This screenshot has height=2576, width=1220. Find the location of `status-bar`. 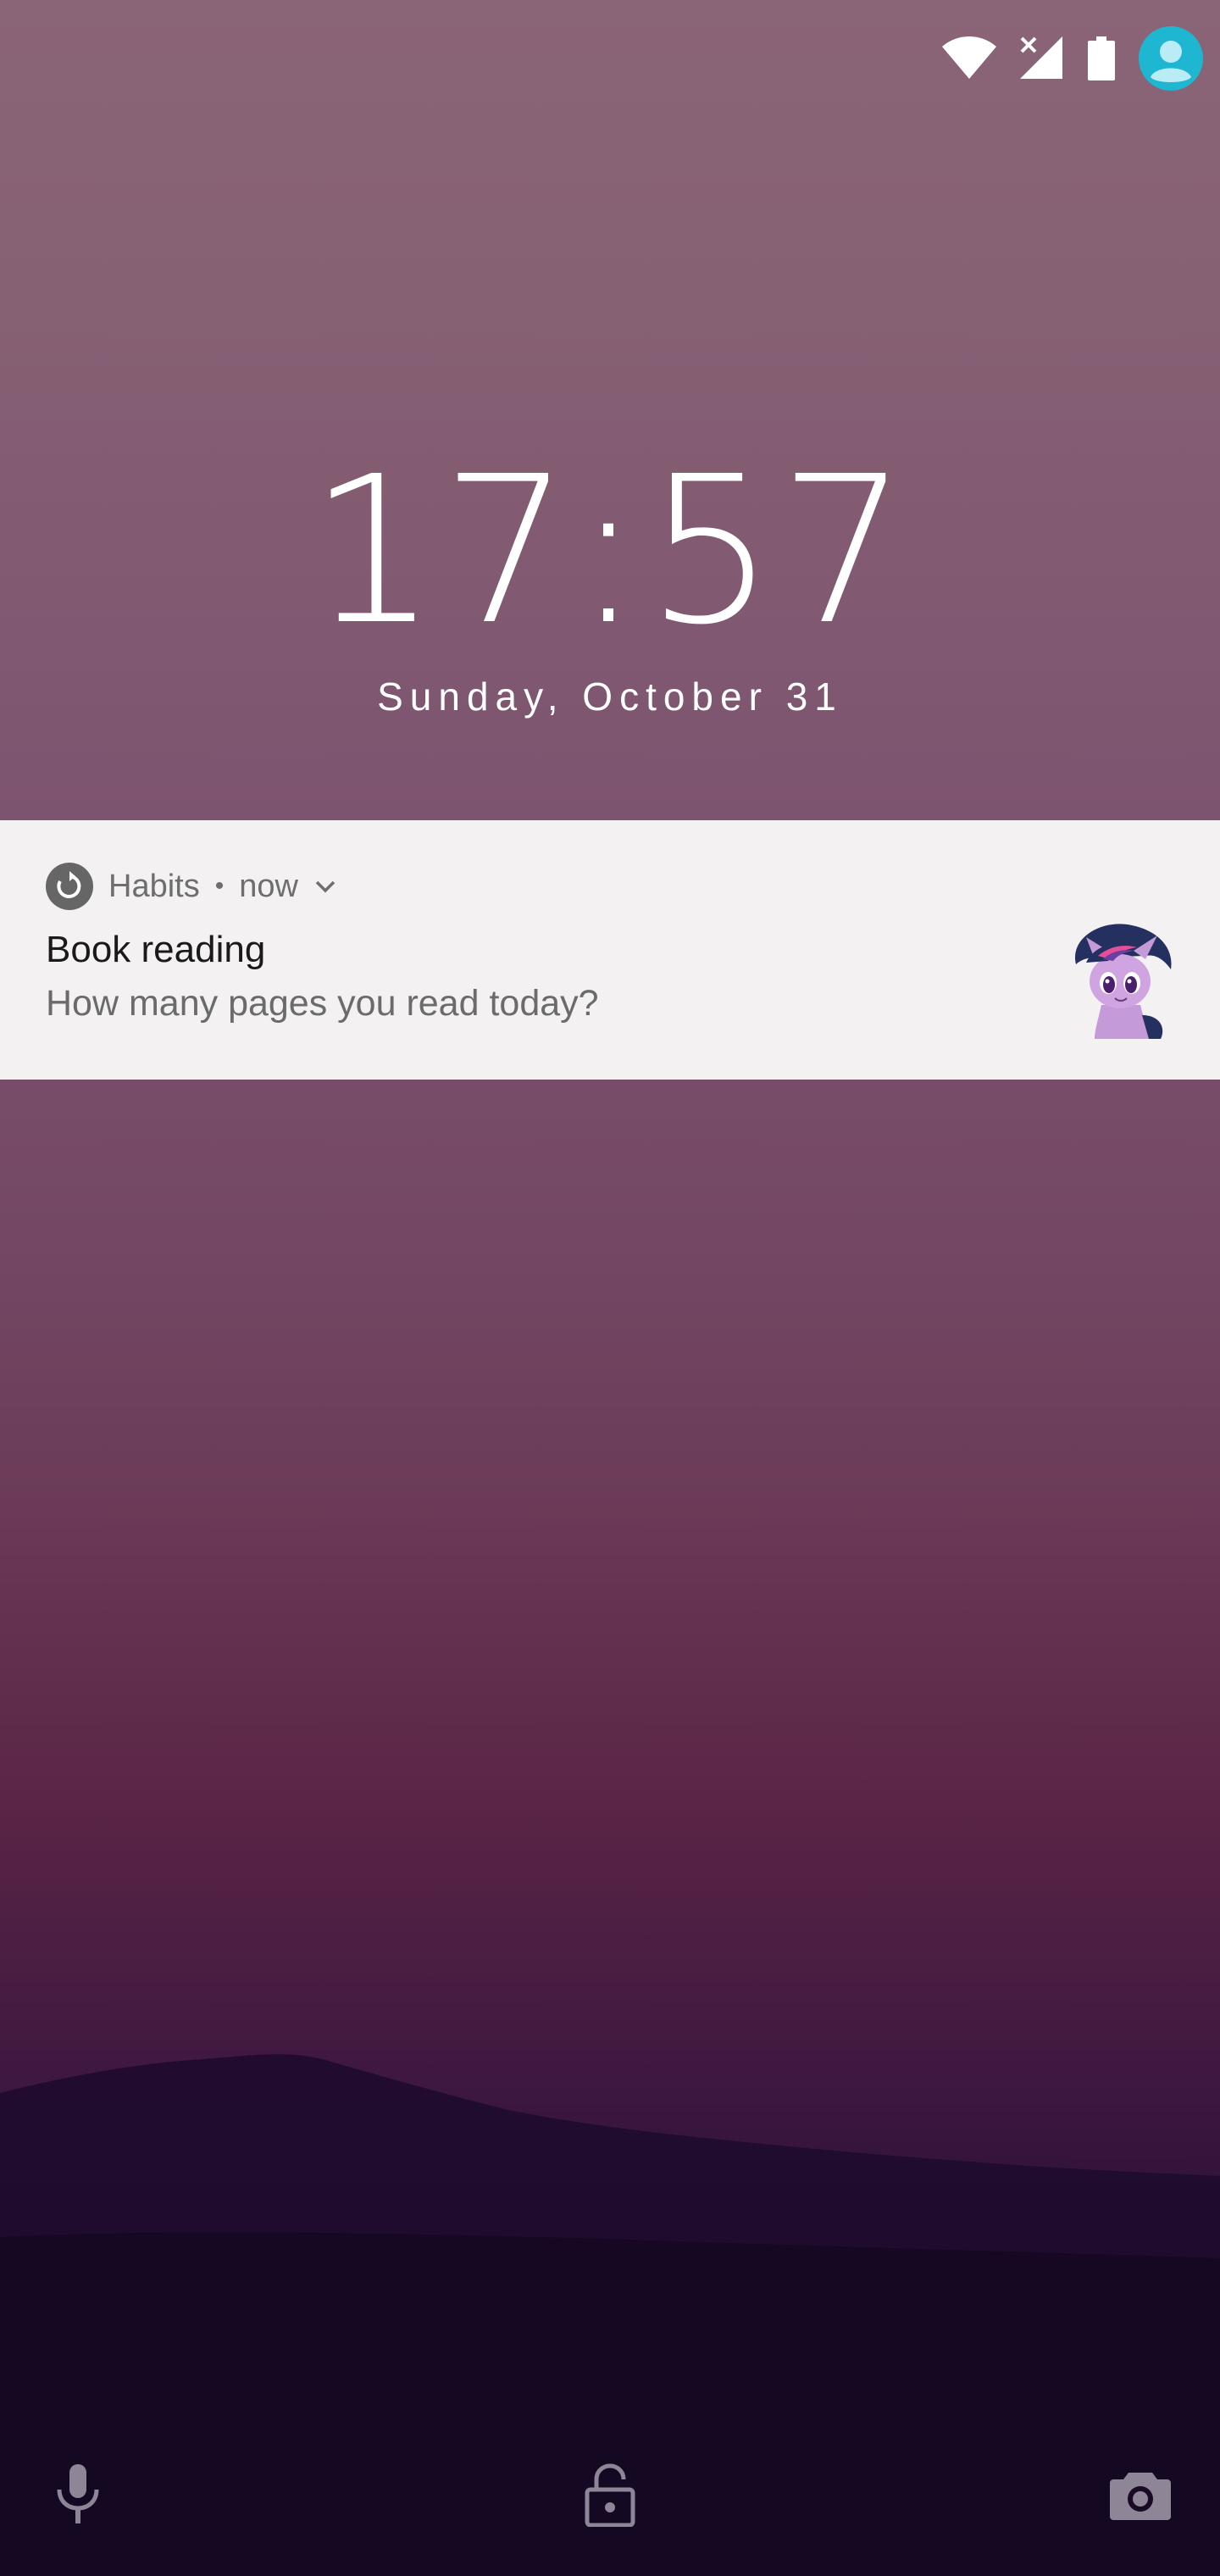

status-bar is located at coordinates (1072, 58).